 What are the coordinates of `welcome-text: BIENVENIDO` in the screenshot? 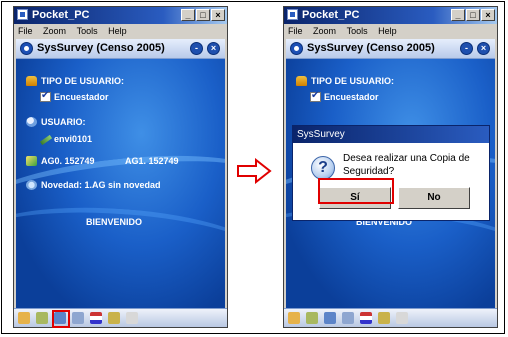 It's located at (114, 222).